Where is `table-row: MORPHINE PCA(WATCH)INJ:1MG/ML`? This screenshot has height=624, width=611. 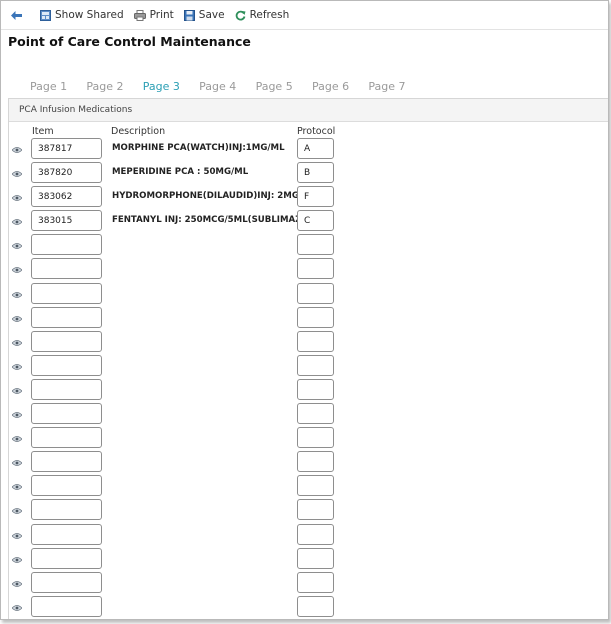
table-row: MORPHINE PCA(WATCH)INJ:1MG/ML is located at coordinates (308, 149).